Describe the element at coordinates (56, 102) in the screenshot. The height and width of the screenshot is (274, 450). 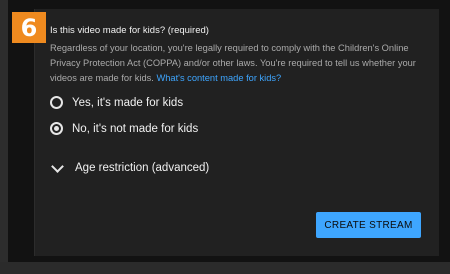
I see `radio-unchecked-icon` at that location.